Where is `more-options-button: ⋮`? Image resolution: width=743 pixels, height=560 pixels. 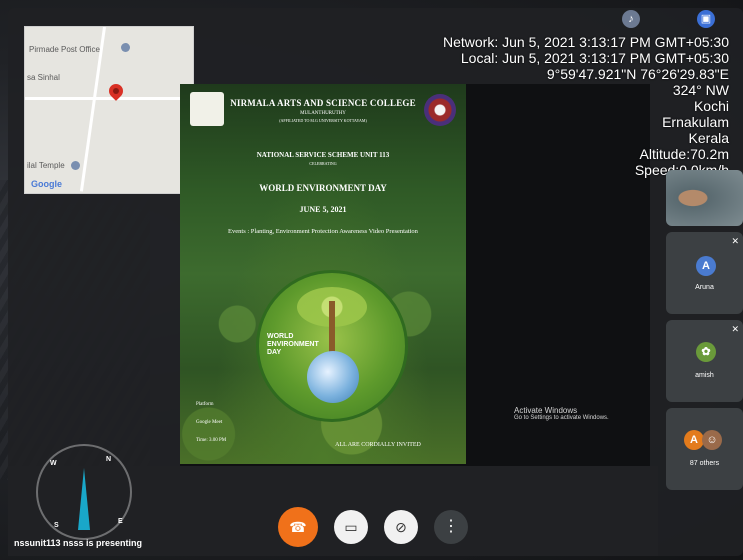
more-options-button: ⋮ is located at coordinates (451, 527).